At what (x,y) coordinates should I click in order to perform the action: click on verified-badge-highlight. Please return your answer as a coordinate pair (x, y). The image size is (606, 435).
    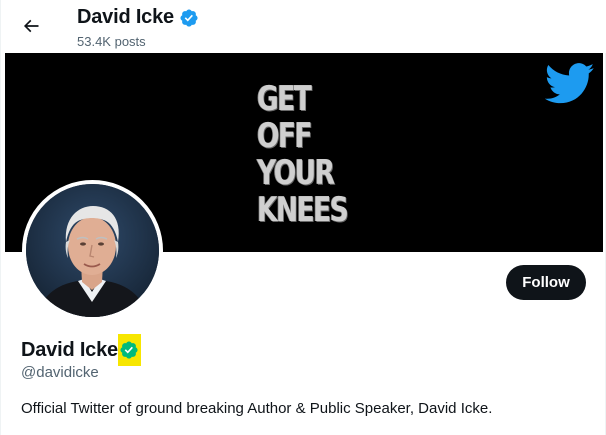
    Looking at the image, I should click on (129, 350).